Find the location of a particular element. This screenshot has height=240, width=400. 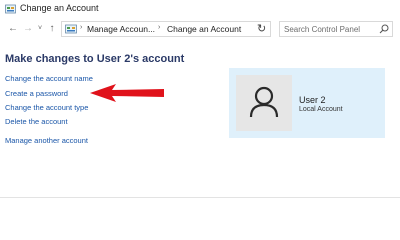

user-avatar-icon is located at coordinates (264, 102).